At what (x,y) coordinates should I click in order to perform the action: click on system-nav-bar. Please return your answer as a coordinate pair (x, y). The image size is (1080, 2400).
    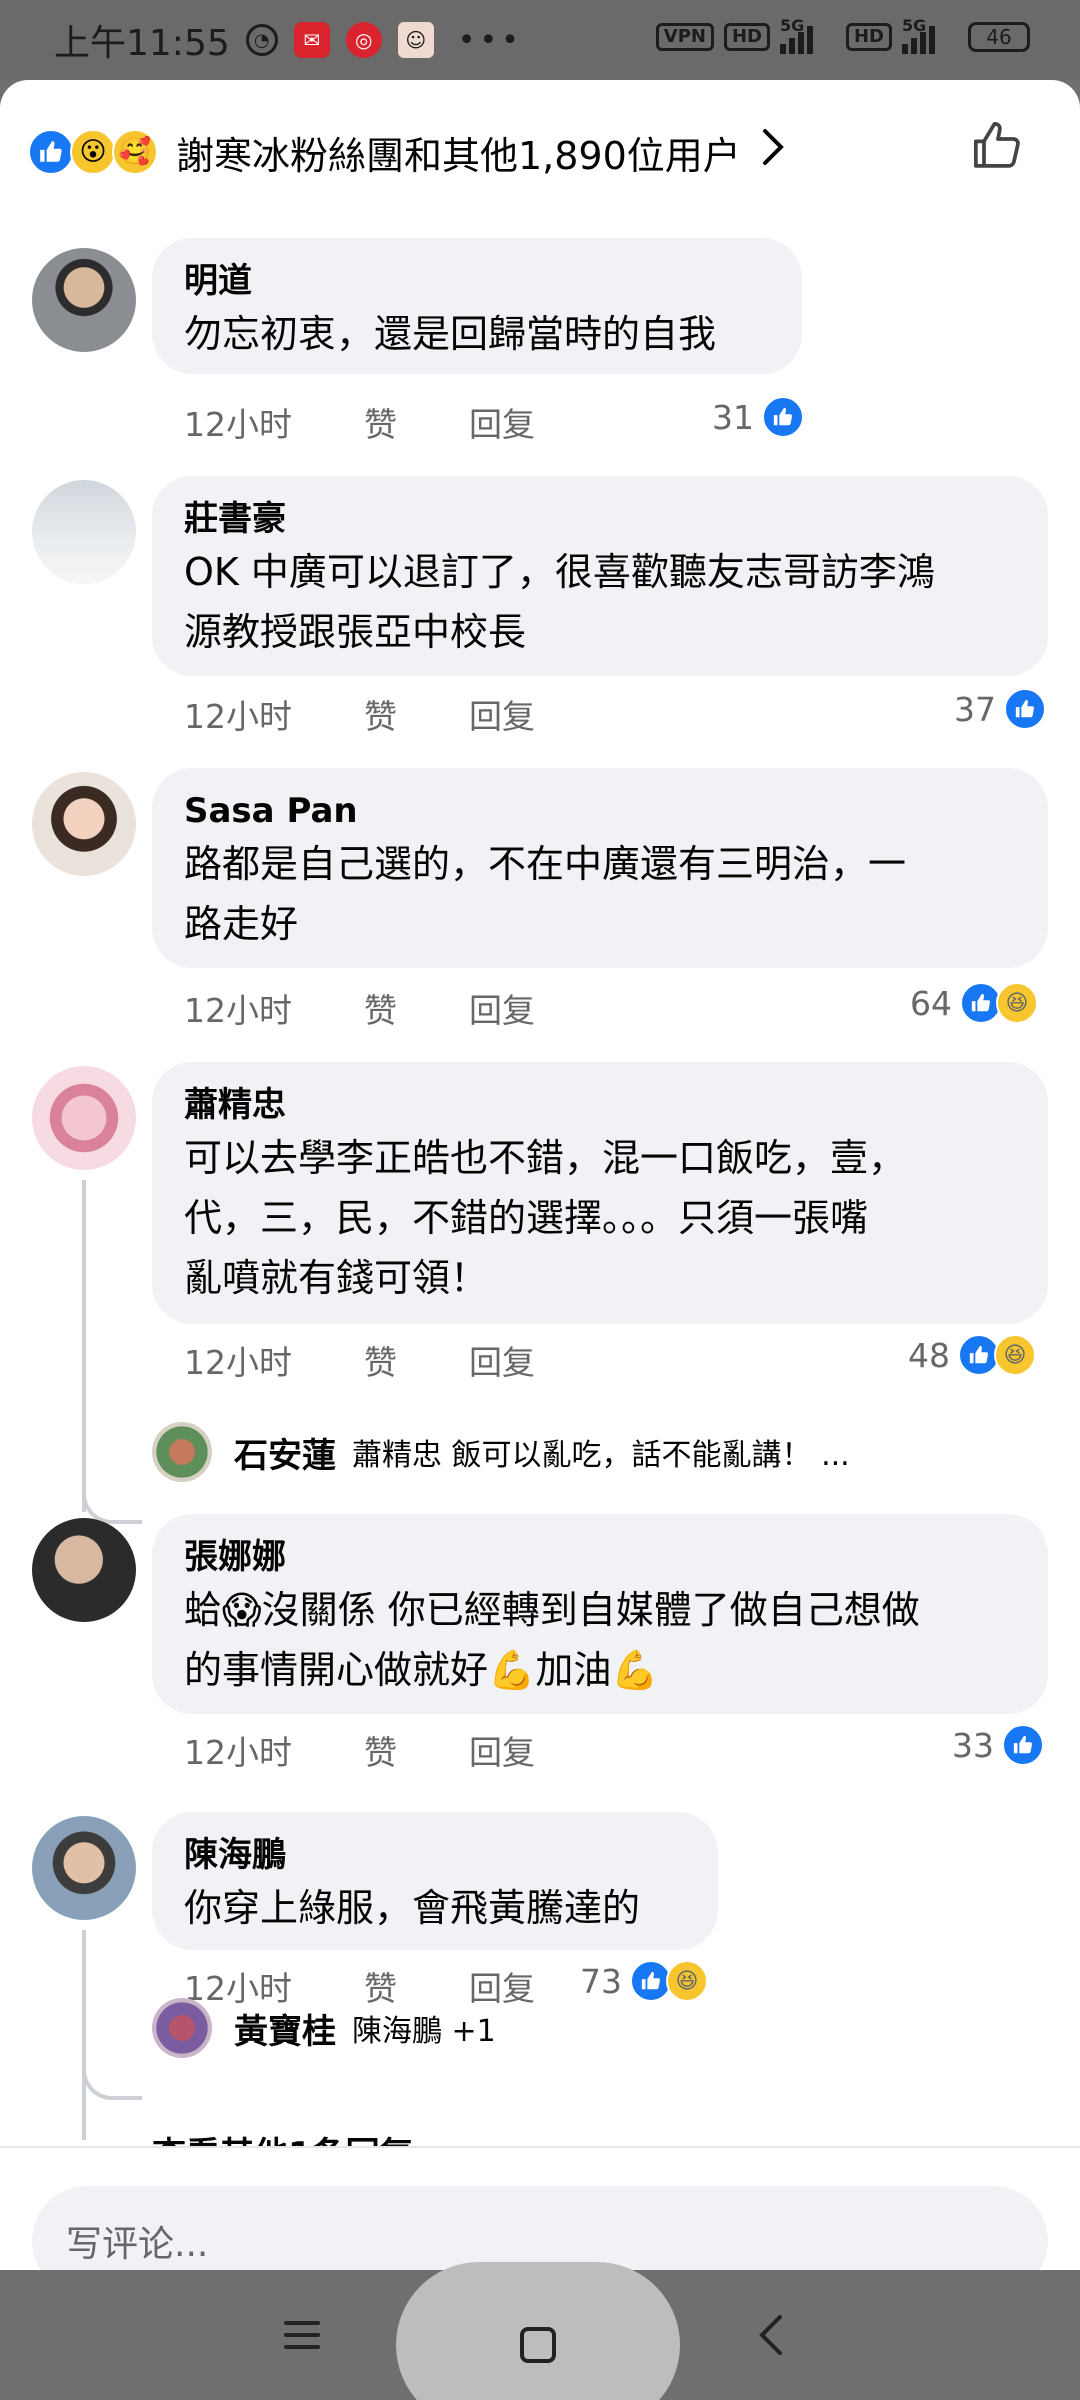
    Looking at the image, I should click on (540, 2331).